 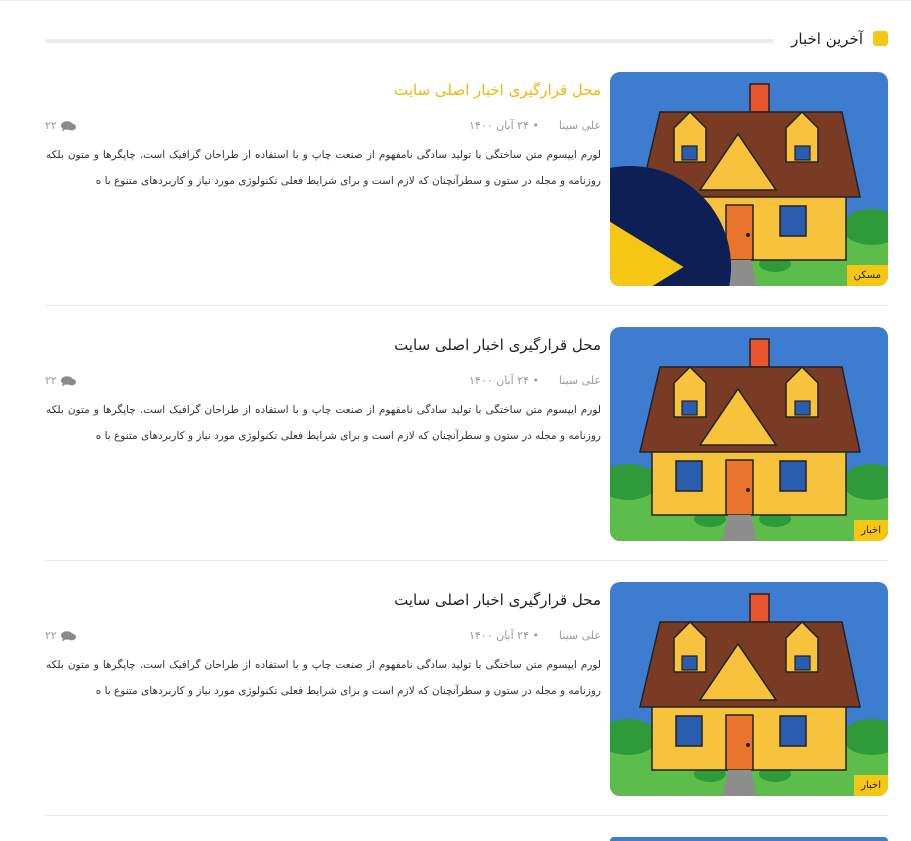 What do you see at coordinates (455, 0) in the screenshot?
I see `top-divider` at bounding box center [455, 0].